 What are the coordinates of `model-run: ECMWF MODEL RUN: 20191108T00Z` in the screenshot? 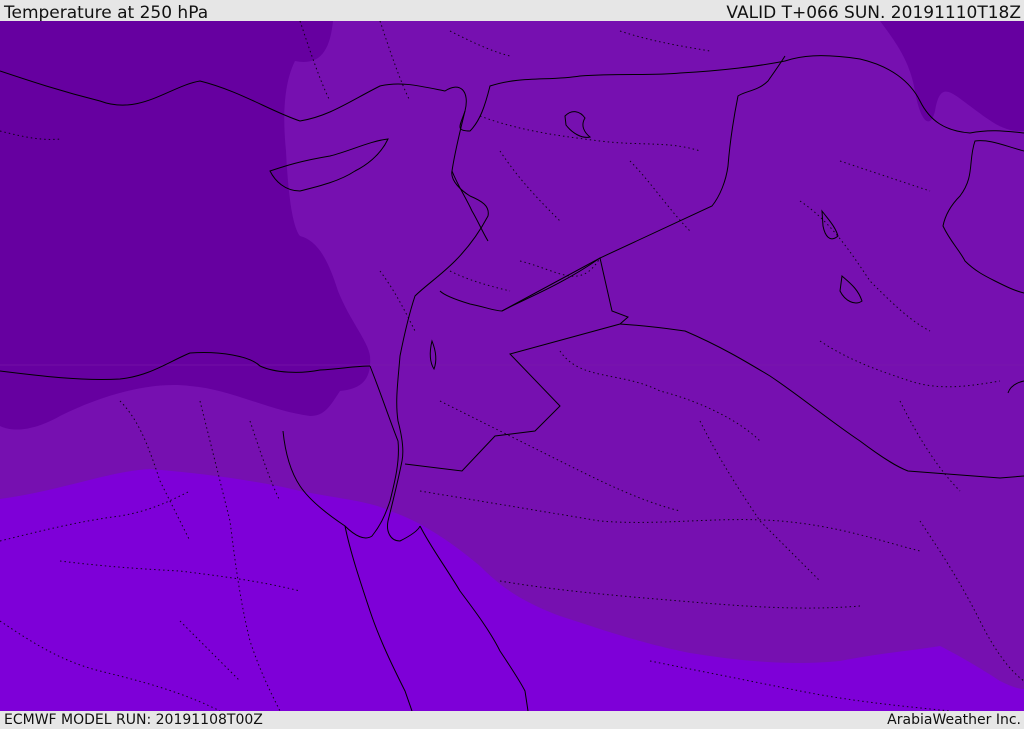 It's located at (133, 720).